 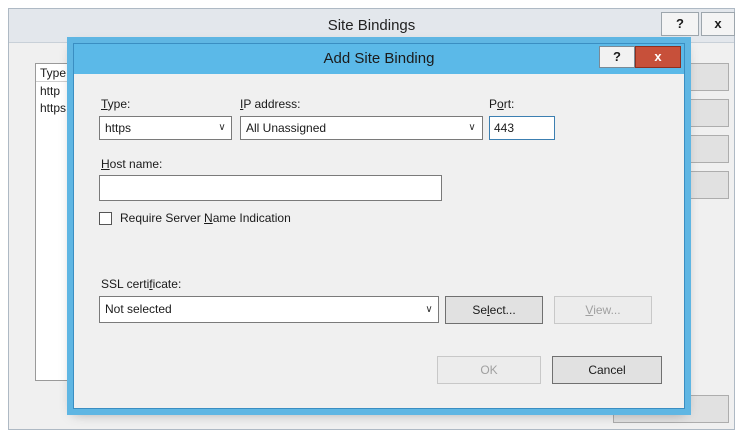 What do you see at coordinates (269, 309) in the screenshot?
I see `ssl-certificate-select: Not selected ∨` at bounding box center [269, 309].